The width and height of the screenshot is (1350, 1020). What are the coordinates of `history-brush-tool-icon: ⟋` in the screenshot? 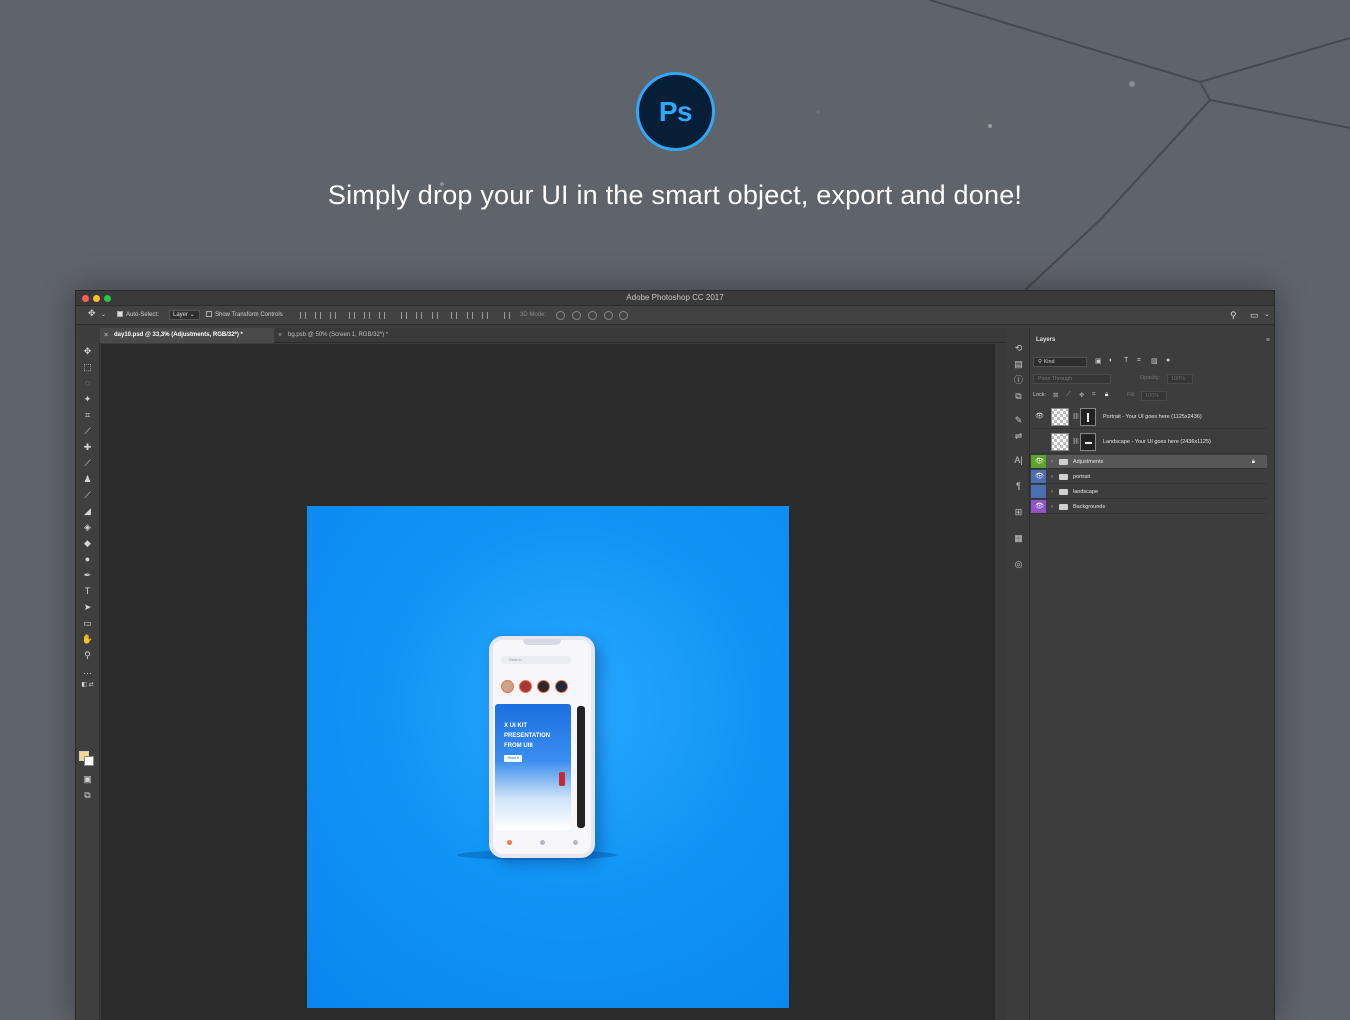 It's located at (87, 495).